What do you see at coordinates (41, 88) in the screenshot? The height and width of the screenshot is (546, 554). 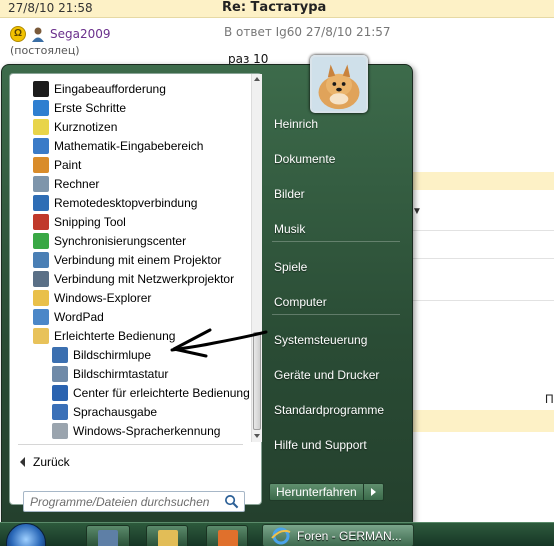 I see `cmd-icon` at bounding box center [41, 88].